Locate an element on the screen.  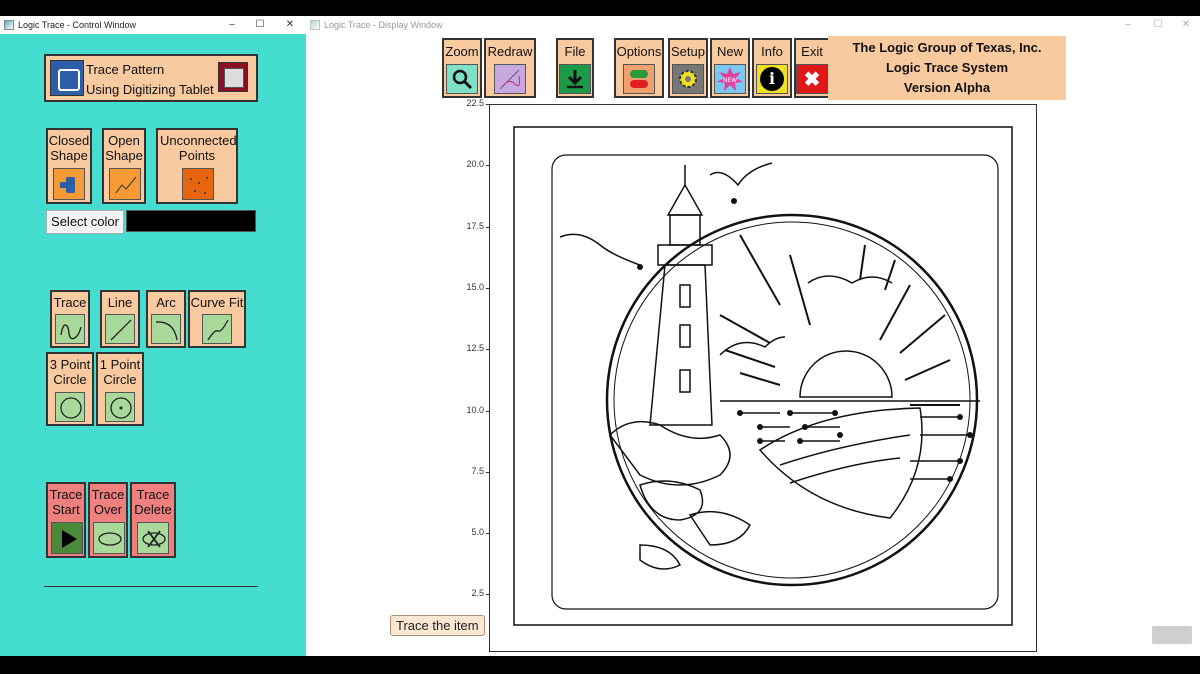
divider is located at coordinates (151, 586).